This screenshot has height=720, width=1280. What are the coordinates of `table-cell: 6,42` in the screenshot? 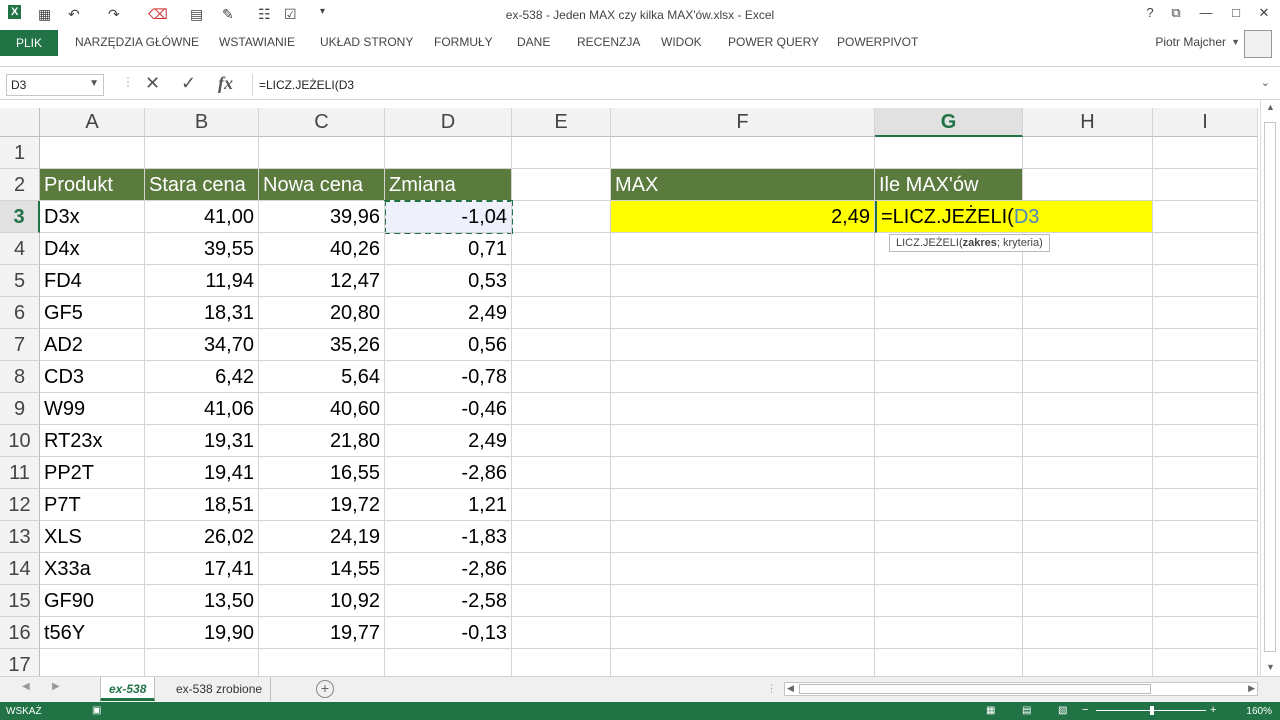 It's located at (202, 377).